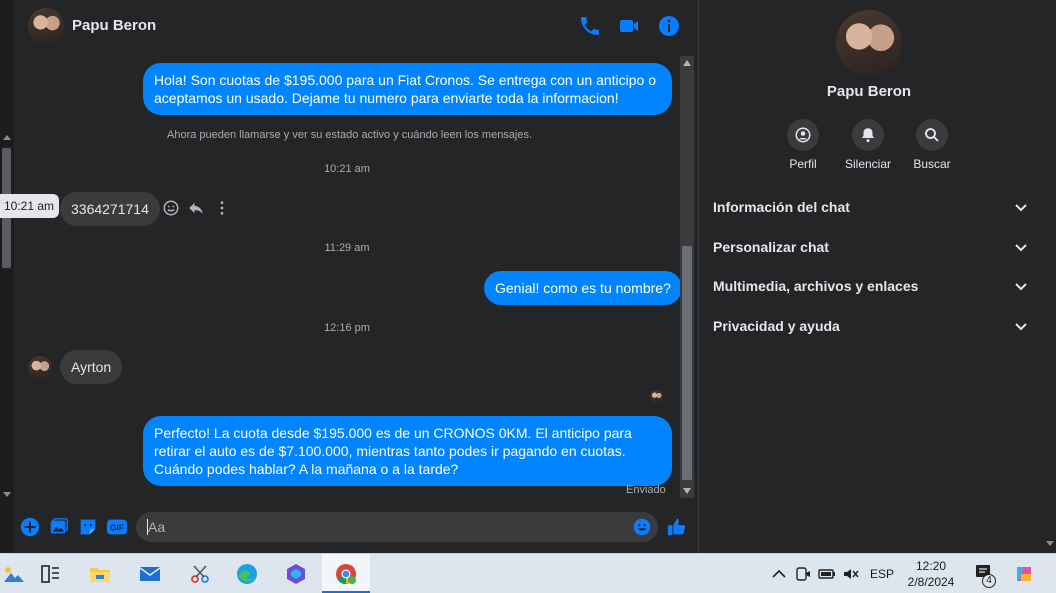 The height and width of the screenshot is (593, 1056). Describe the element at coordinates (677, 527) in the screenshot. I see `thumbs-up-icon` at that location.